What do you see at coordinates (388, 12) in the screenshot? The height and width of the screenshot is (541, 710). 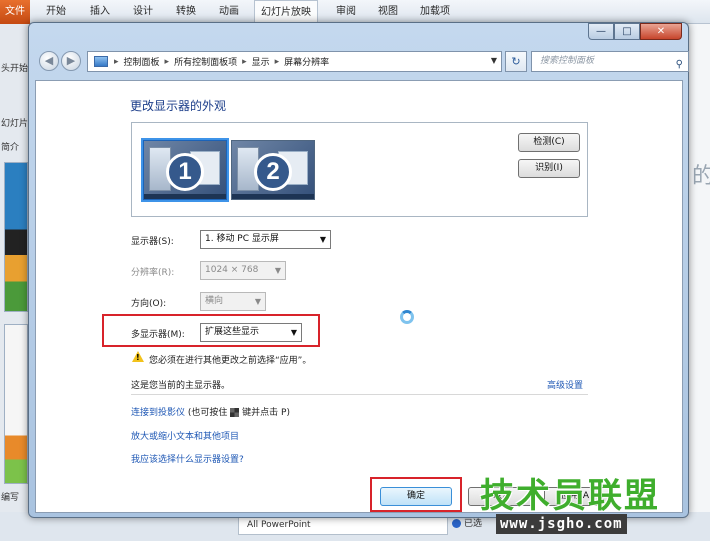 I see `tab-view: 视图` at bounding box center [388, 12].